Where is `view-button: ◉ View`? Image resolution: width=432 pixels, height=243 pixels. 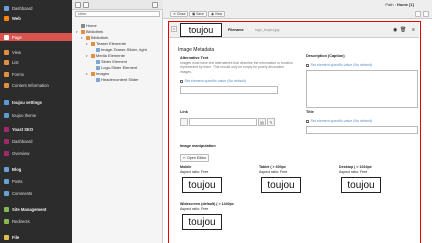 view-button: ◉ View is located at coordinates (217, 14).